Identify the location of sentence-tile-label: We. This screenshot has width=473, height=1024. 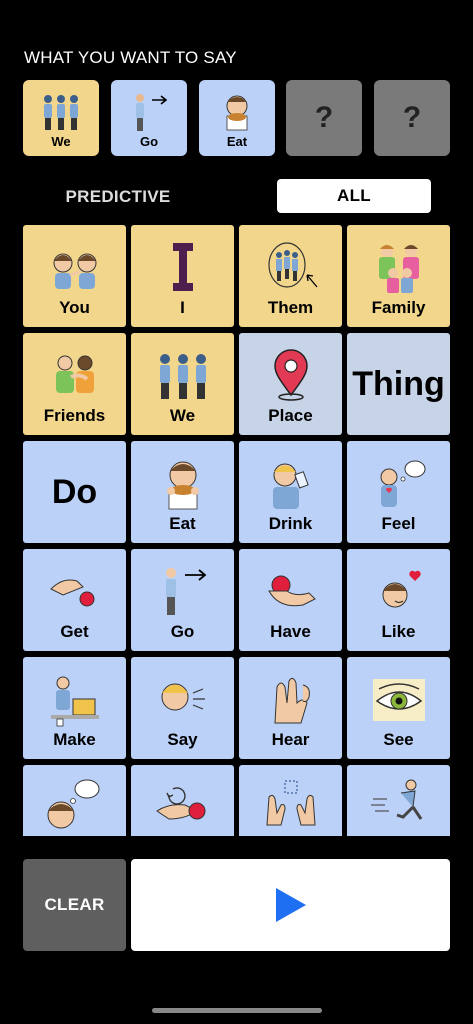
(61, 141).